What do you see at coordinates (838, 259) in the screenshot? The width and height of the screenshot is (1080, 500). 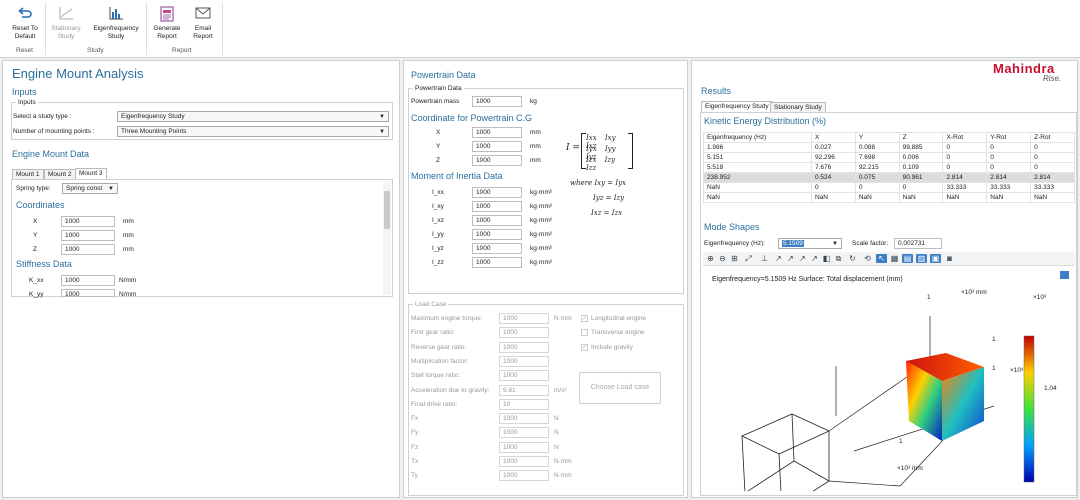 I see `perspective-icon: ⧉` at bounding box center [838, 259].